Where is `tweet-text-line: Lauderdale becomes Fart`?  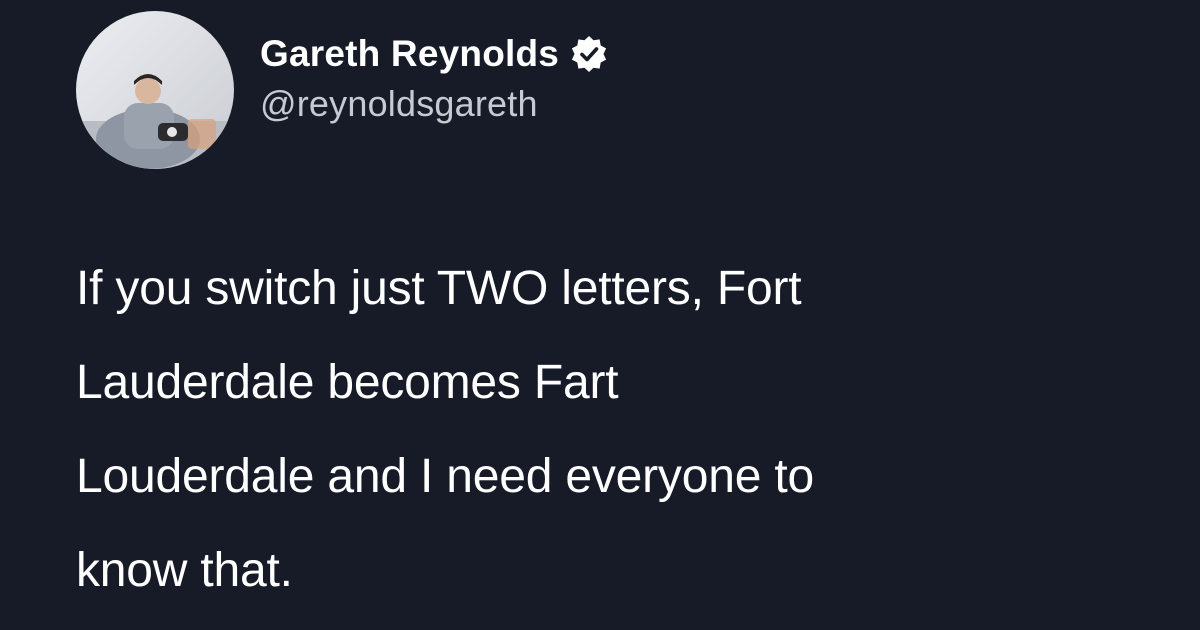
tweet-text-line: Lauderdale becomes Fart is located at coordinates (347, 382).